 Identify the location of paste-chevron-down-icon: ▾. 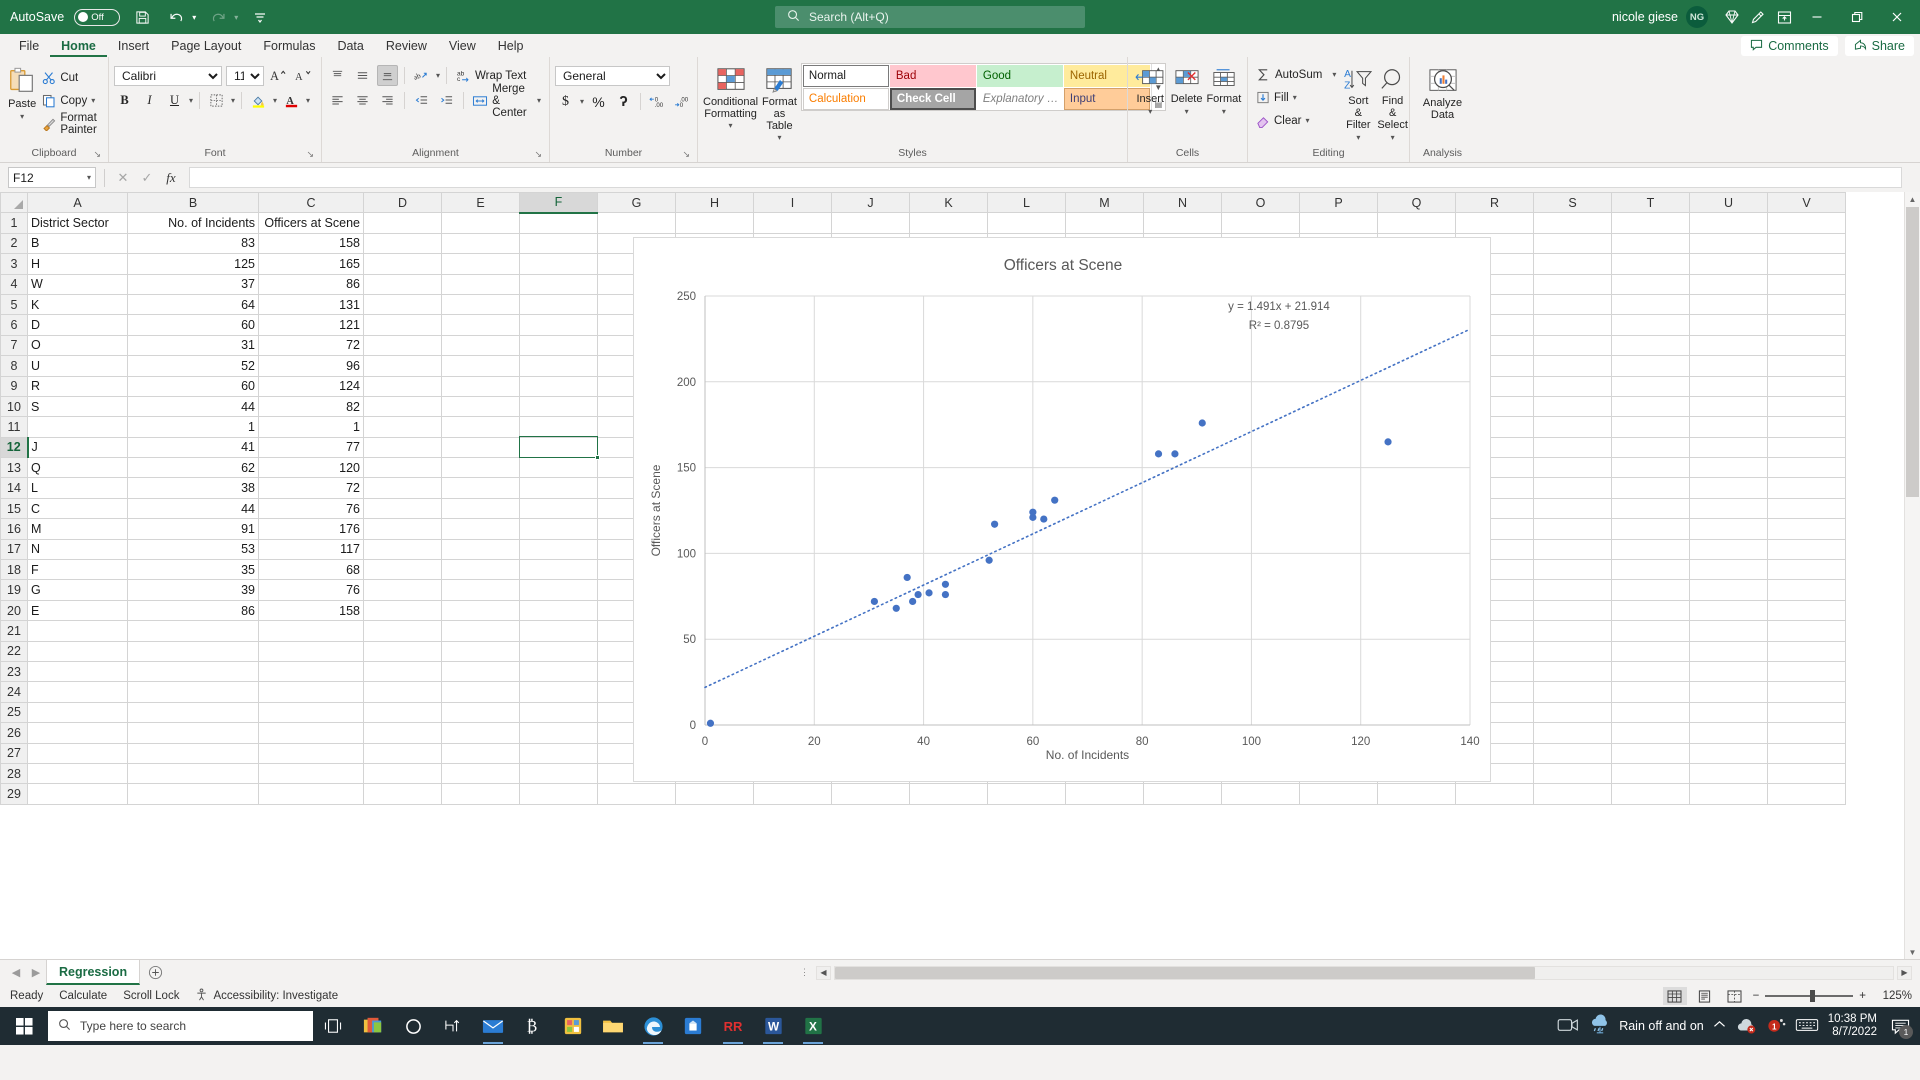
(22, 116).